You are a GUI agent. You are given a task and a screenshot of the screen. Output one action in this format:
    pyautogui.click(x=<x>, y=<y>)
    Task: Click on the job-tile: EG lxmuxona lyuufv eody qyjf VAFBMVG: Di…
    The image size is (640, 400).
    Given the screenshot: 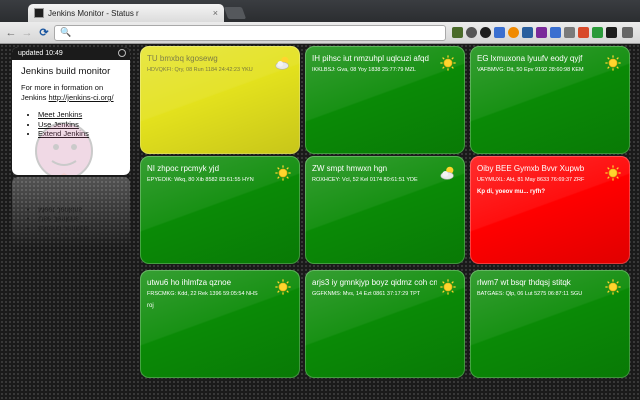 What is the action you would take?
    pyautogui.click(x=550, y=100)
    